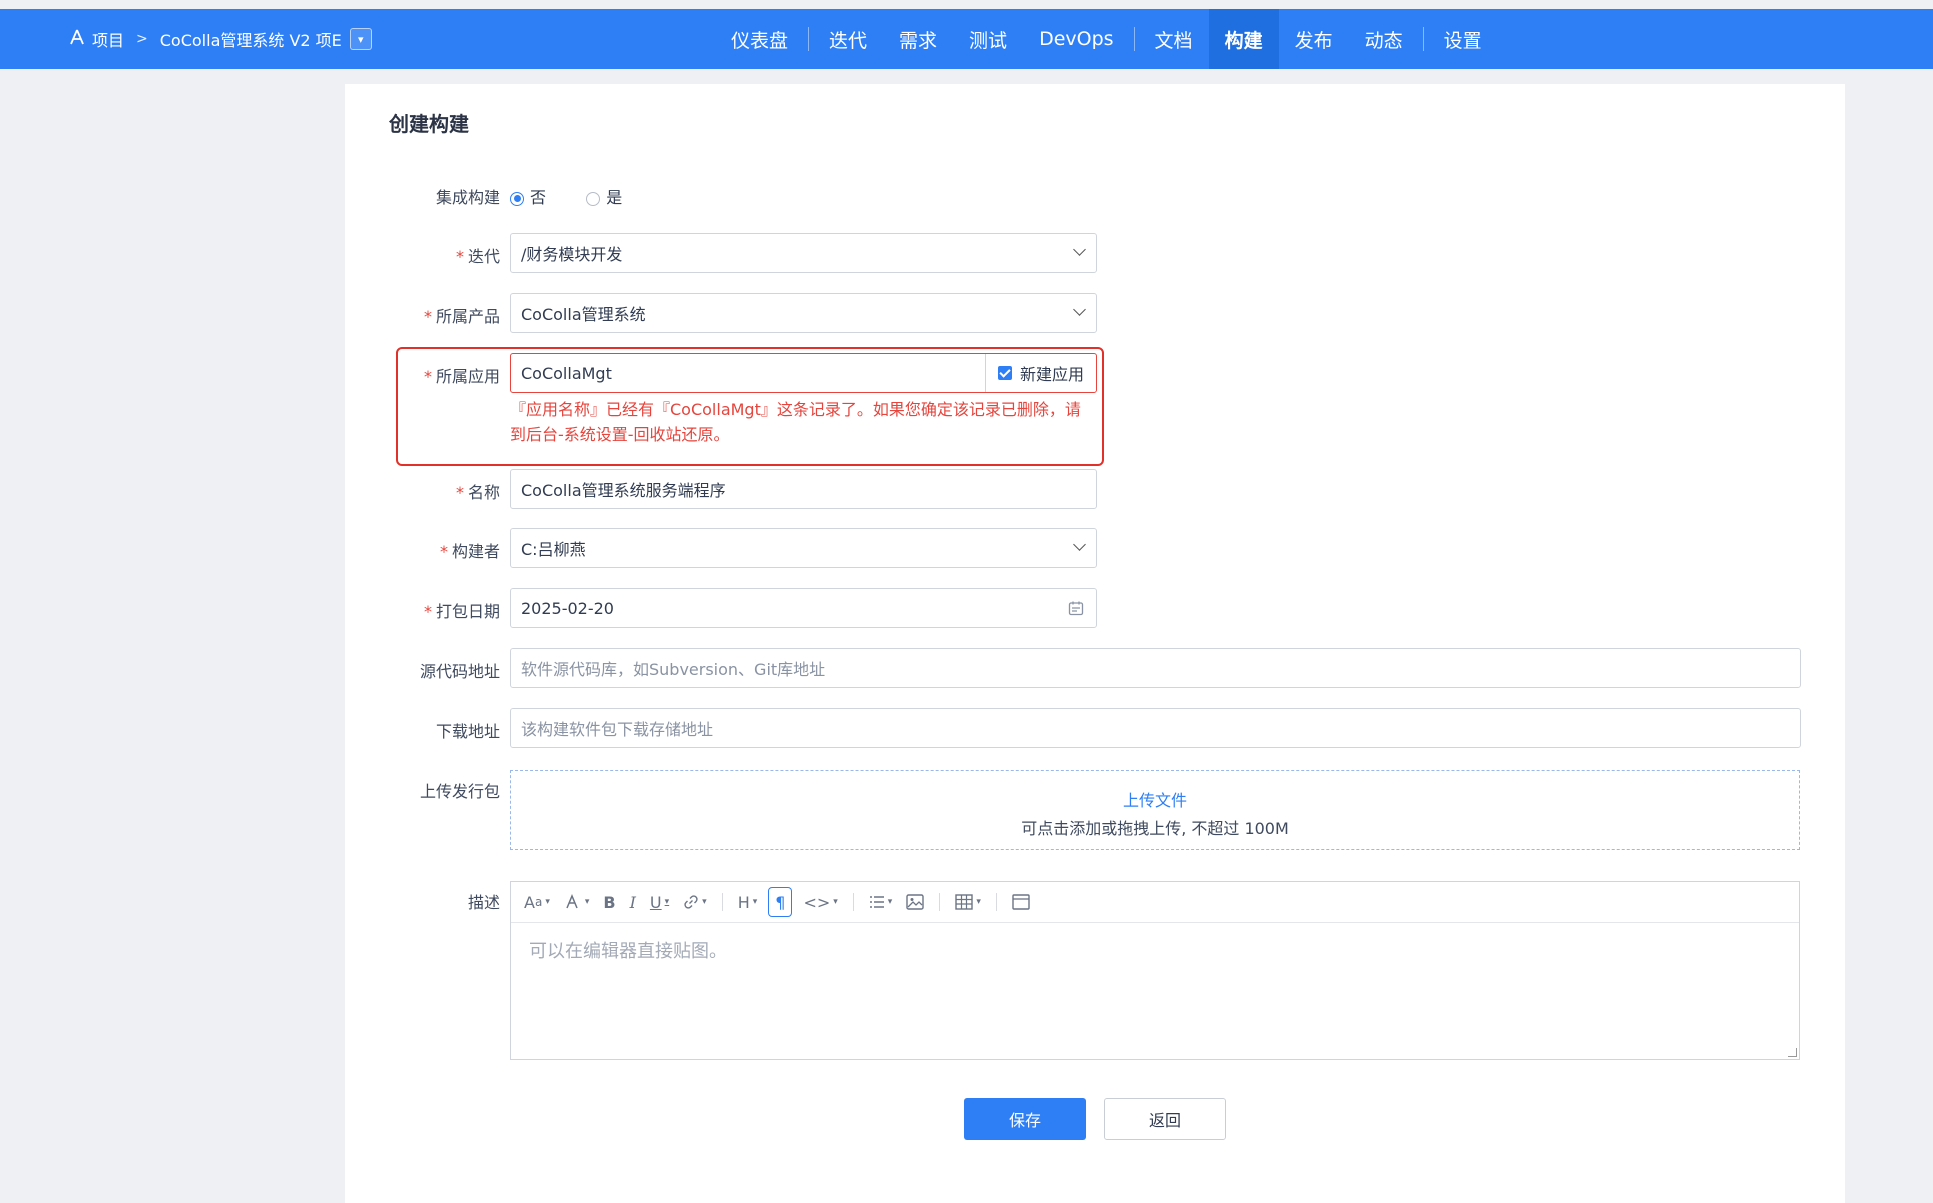  I want to click on integrated-yes-label: 是, so click(614, 197).